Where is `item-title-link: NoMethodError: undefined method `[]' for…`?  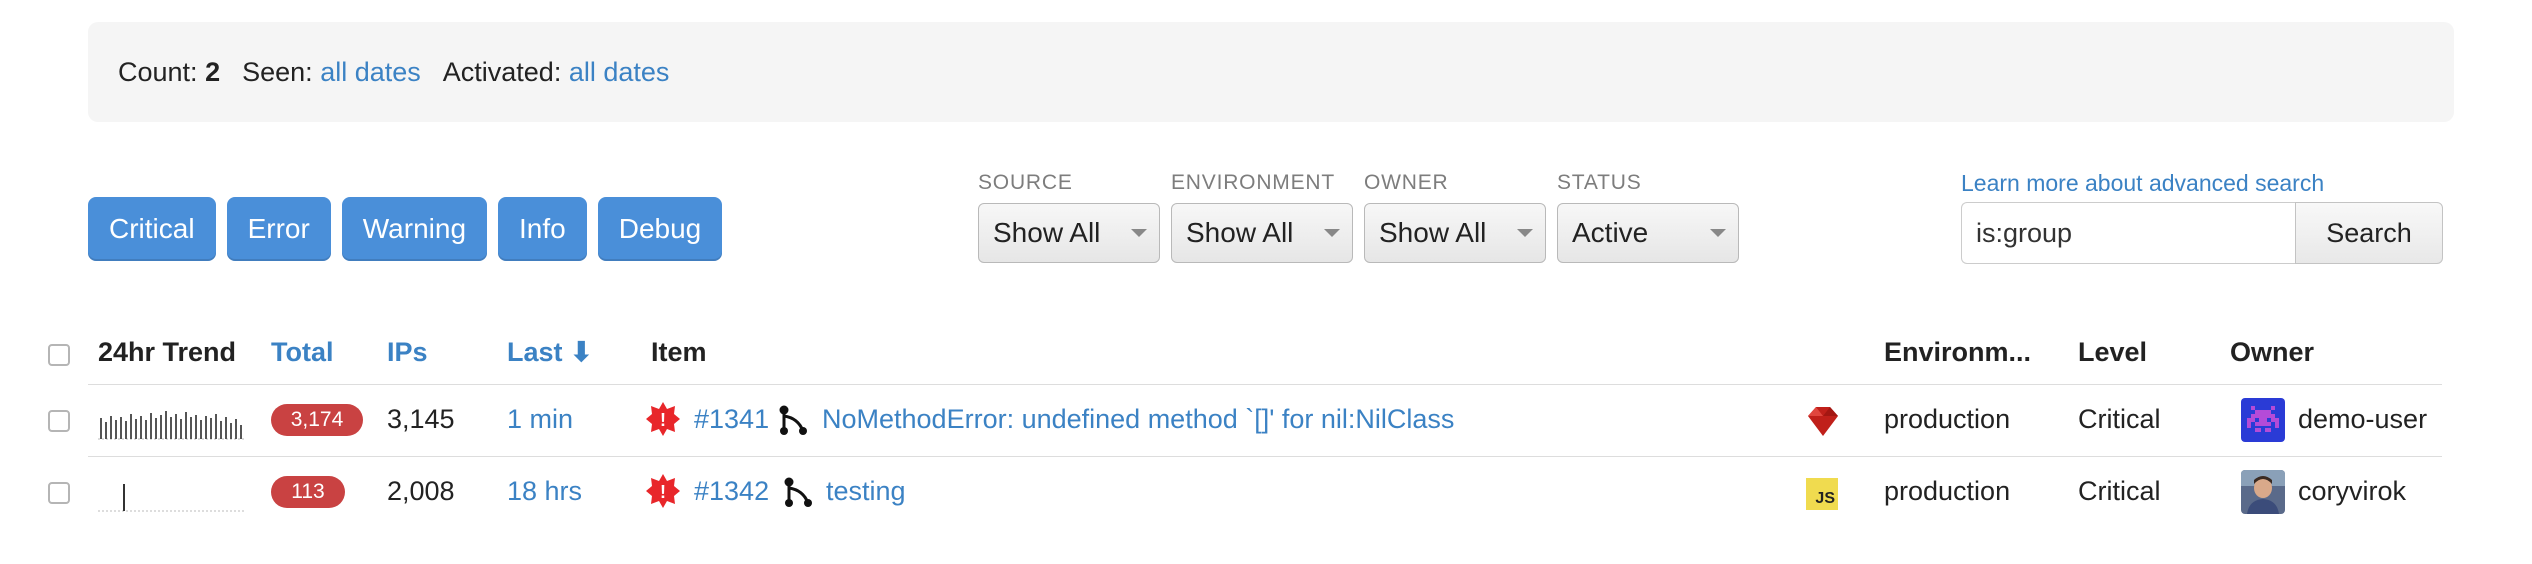
item-title-link: NoMethodError: undefined method `[]' for… is located at coordinates (1138, 419).